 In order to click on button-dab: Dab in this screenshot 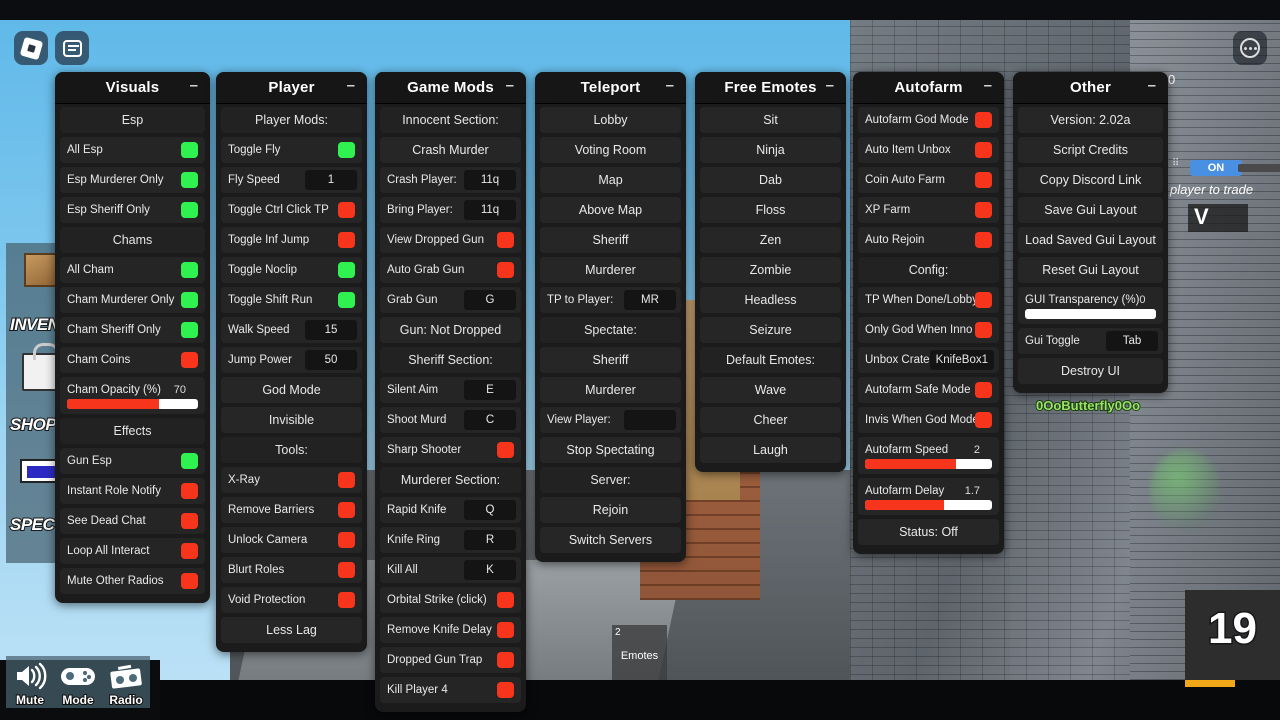, I will do `click(770, 180)`.